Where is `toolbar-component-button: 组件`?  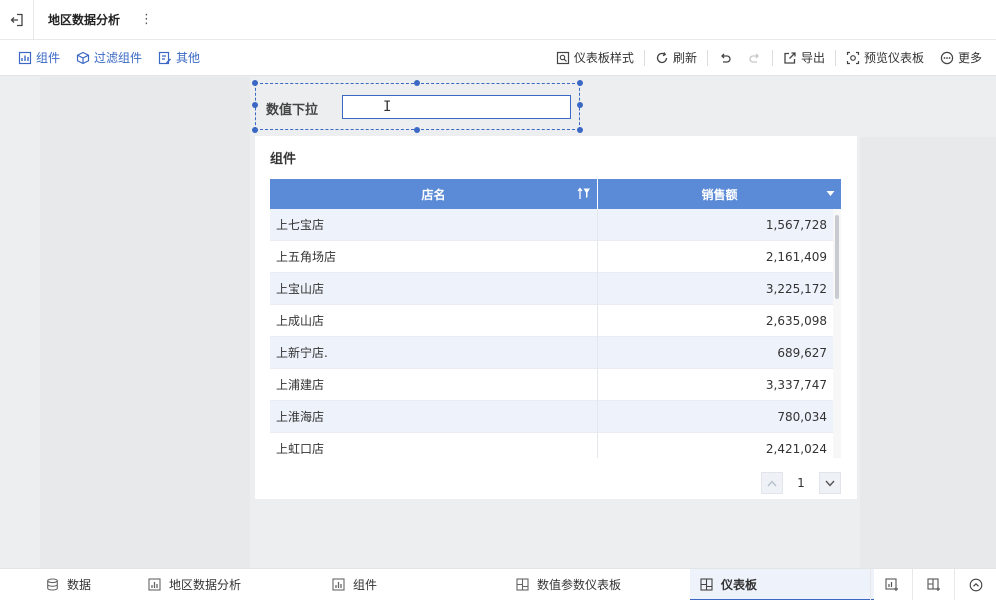
toolbar-component-button: 组件 is located at coordinates (39, 58).